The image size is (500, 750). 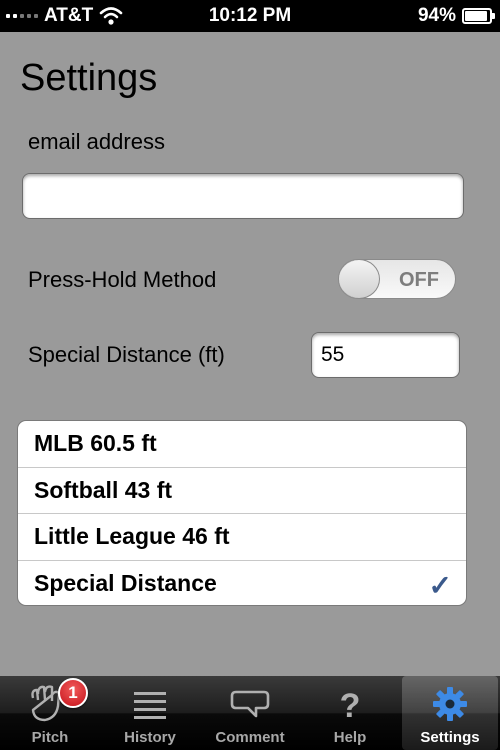 What do you see at coordinates (242, 491) in the screenshot?
I see `option-softball: Softball 43 ft` at bounding box center [242, 491].